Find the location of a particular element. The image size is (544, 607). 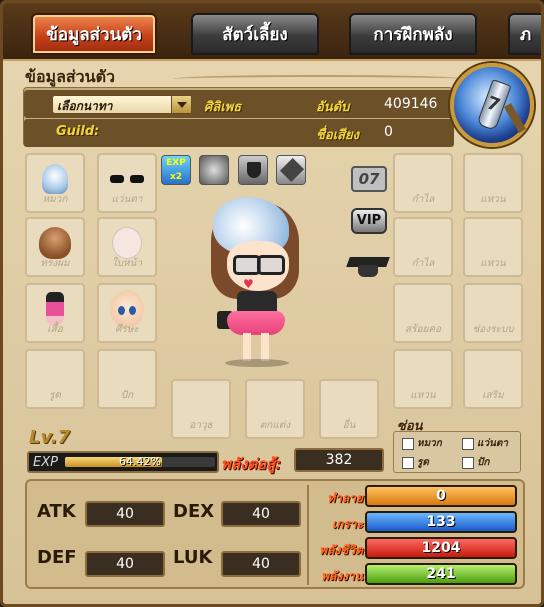

char-glasses is located at coordinates (259, 265).